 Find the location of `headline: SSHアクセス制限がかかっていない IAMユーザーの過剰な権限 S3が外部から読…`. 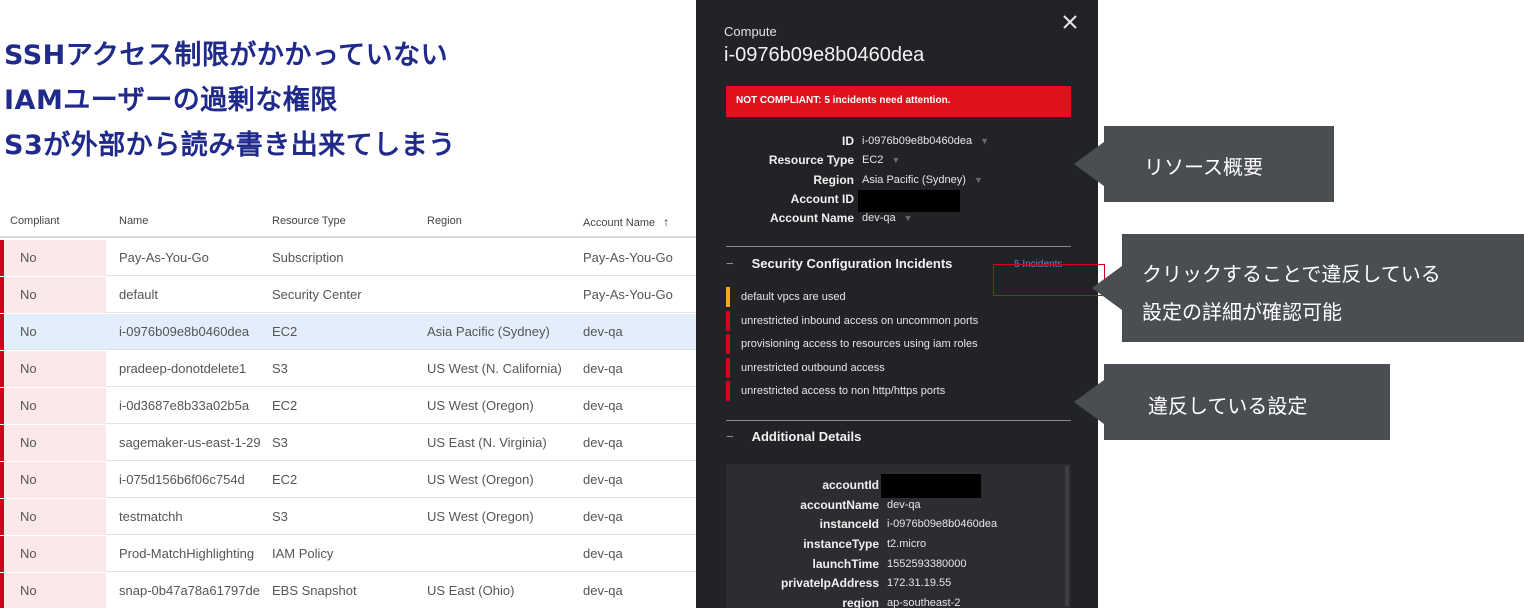

headline: SSHアクセス制限がかかっていない IAMユーザーの過剰な権限 S3が外部から読… is located at coordinates (344, 103).